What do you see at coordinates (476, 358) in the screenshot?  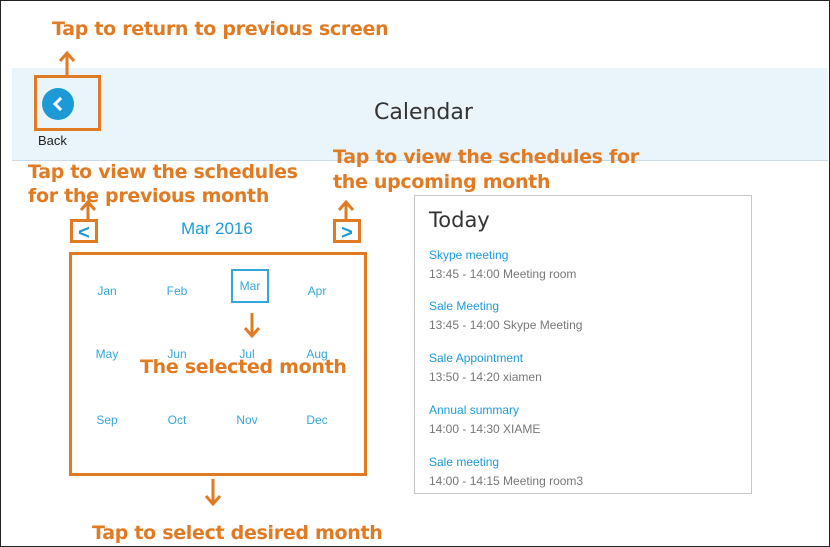 I see `event-name: Sale Appointment` at bounding box center [476, 358].